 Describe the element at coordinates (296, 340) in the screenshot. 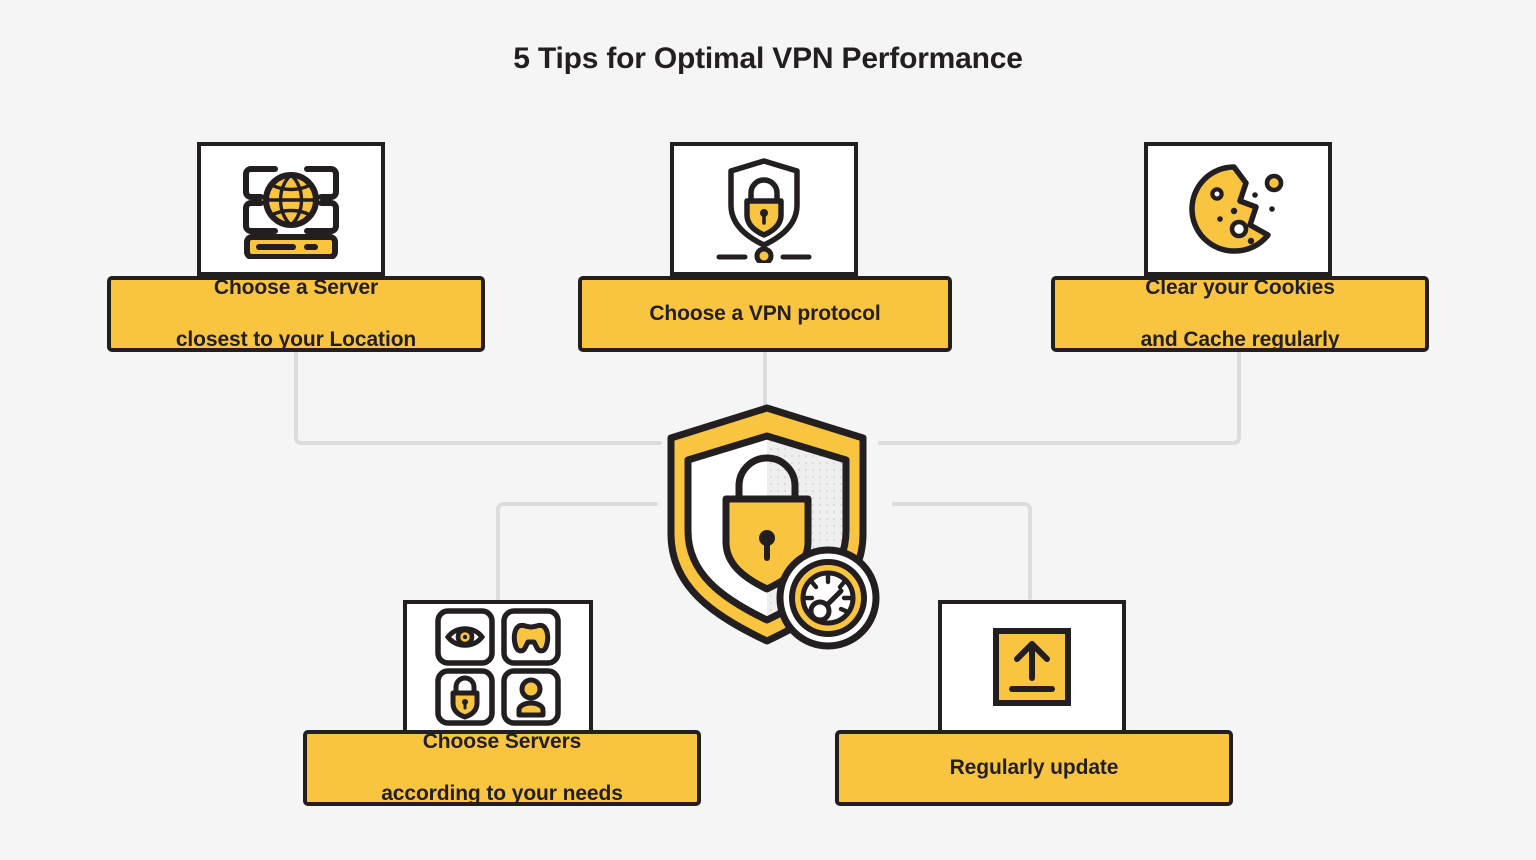

I see `label-line-2: closest to your Location` at that location.